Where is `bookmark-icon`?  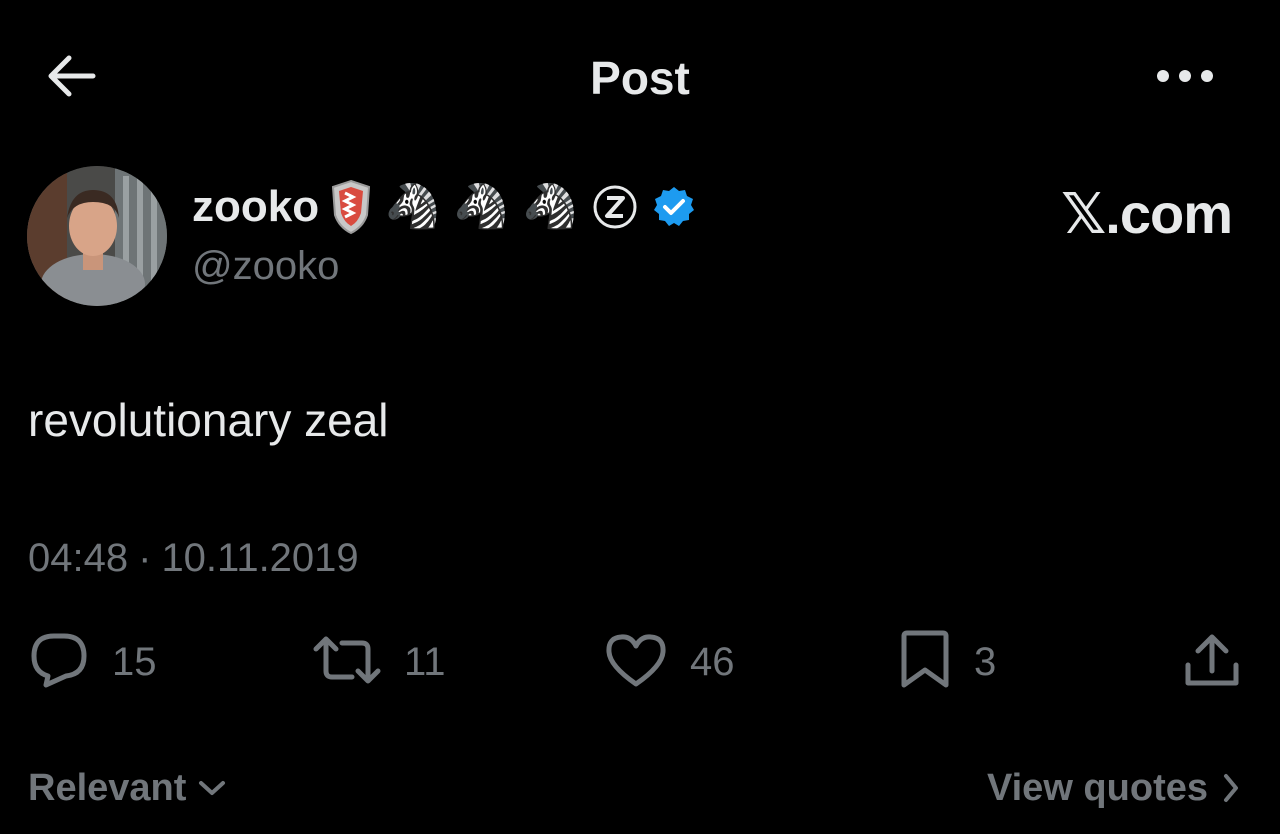
bookmark-icon is located at coordinates (925, 662).